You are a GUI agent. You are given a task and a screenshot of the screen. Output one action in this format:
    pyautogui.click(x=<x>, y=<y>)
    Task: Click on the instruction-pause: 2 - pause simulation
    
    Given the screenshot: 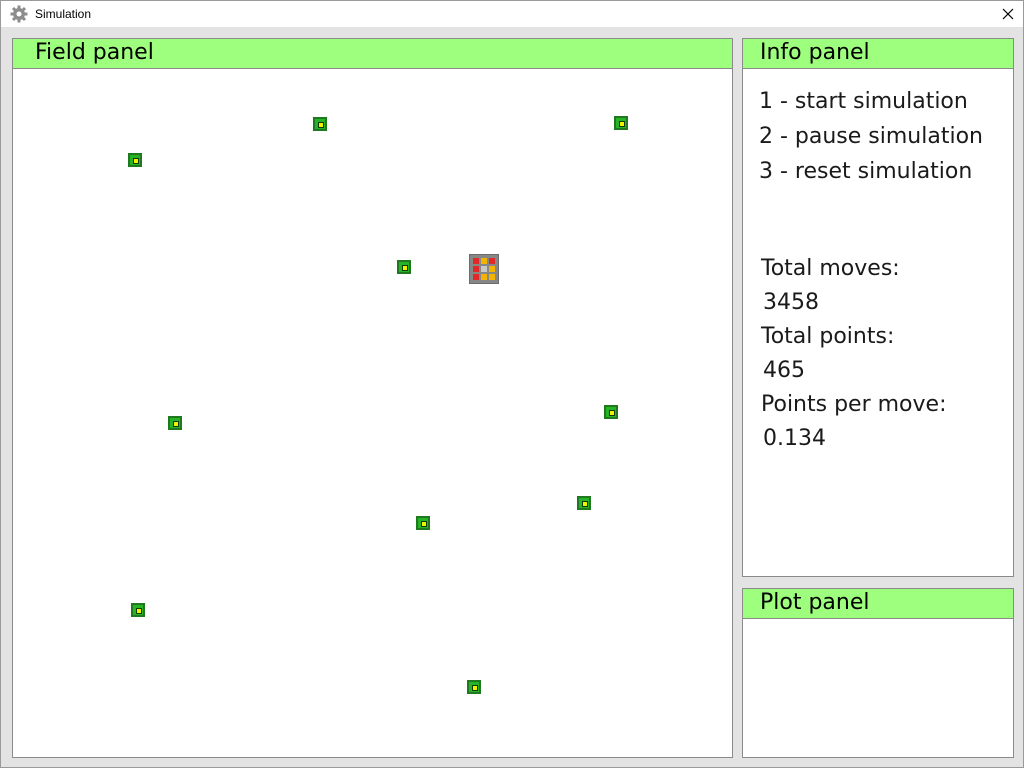 What is the action you would take?
    pyautogui.click(x=871, y=136)
    